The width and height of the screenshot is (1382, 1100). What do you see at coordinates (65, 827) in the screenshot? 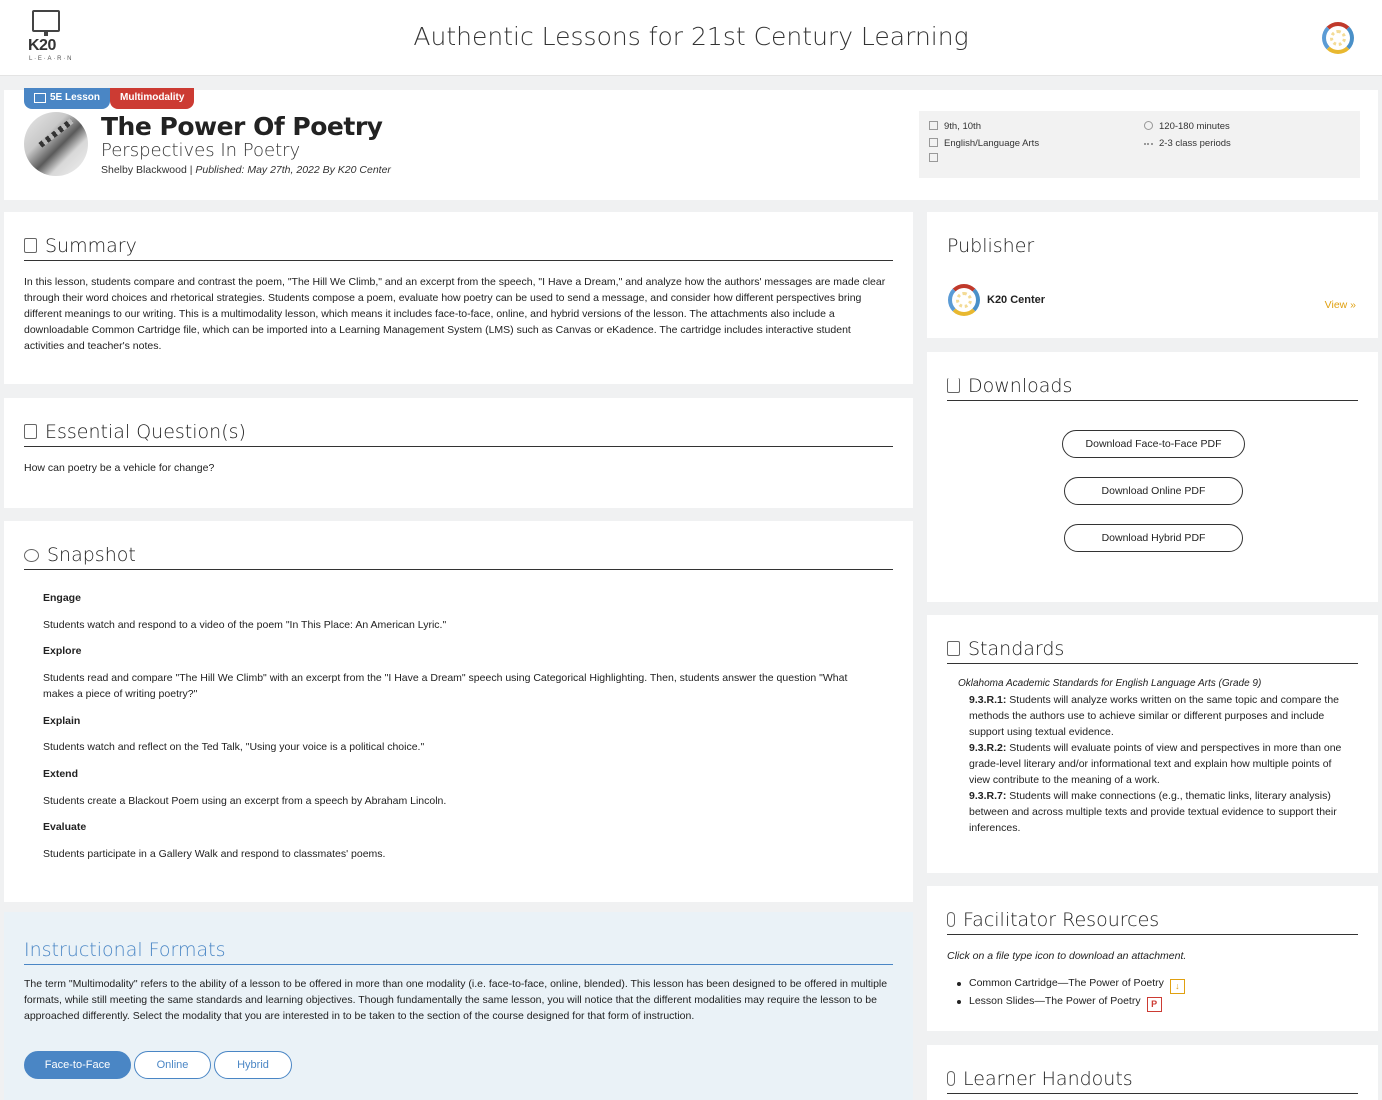
I see `phase-title: Evaluate` at bounding box center [65, 827].